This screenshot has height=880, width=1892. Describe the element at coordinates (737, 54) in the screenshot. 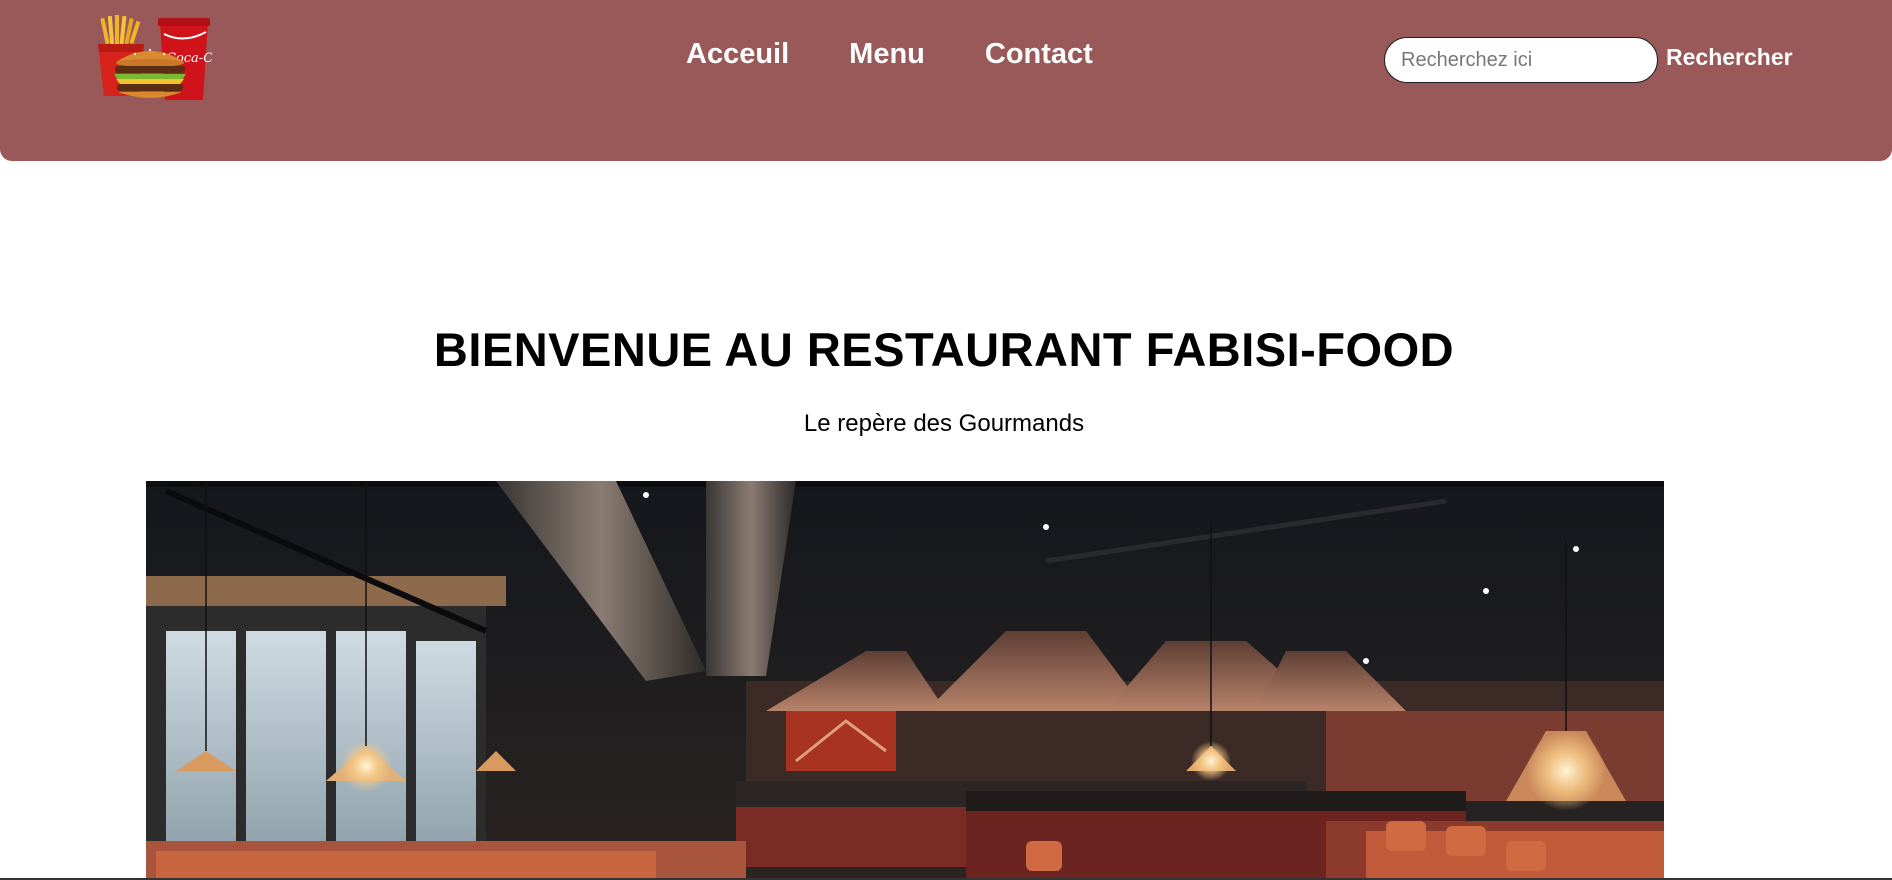

I see `nav-link-acceuil: Acceuil` at that location.